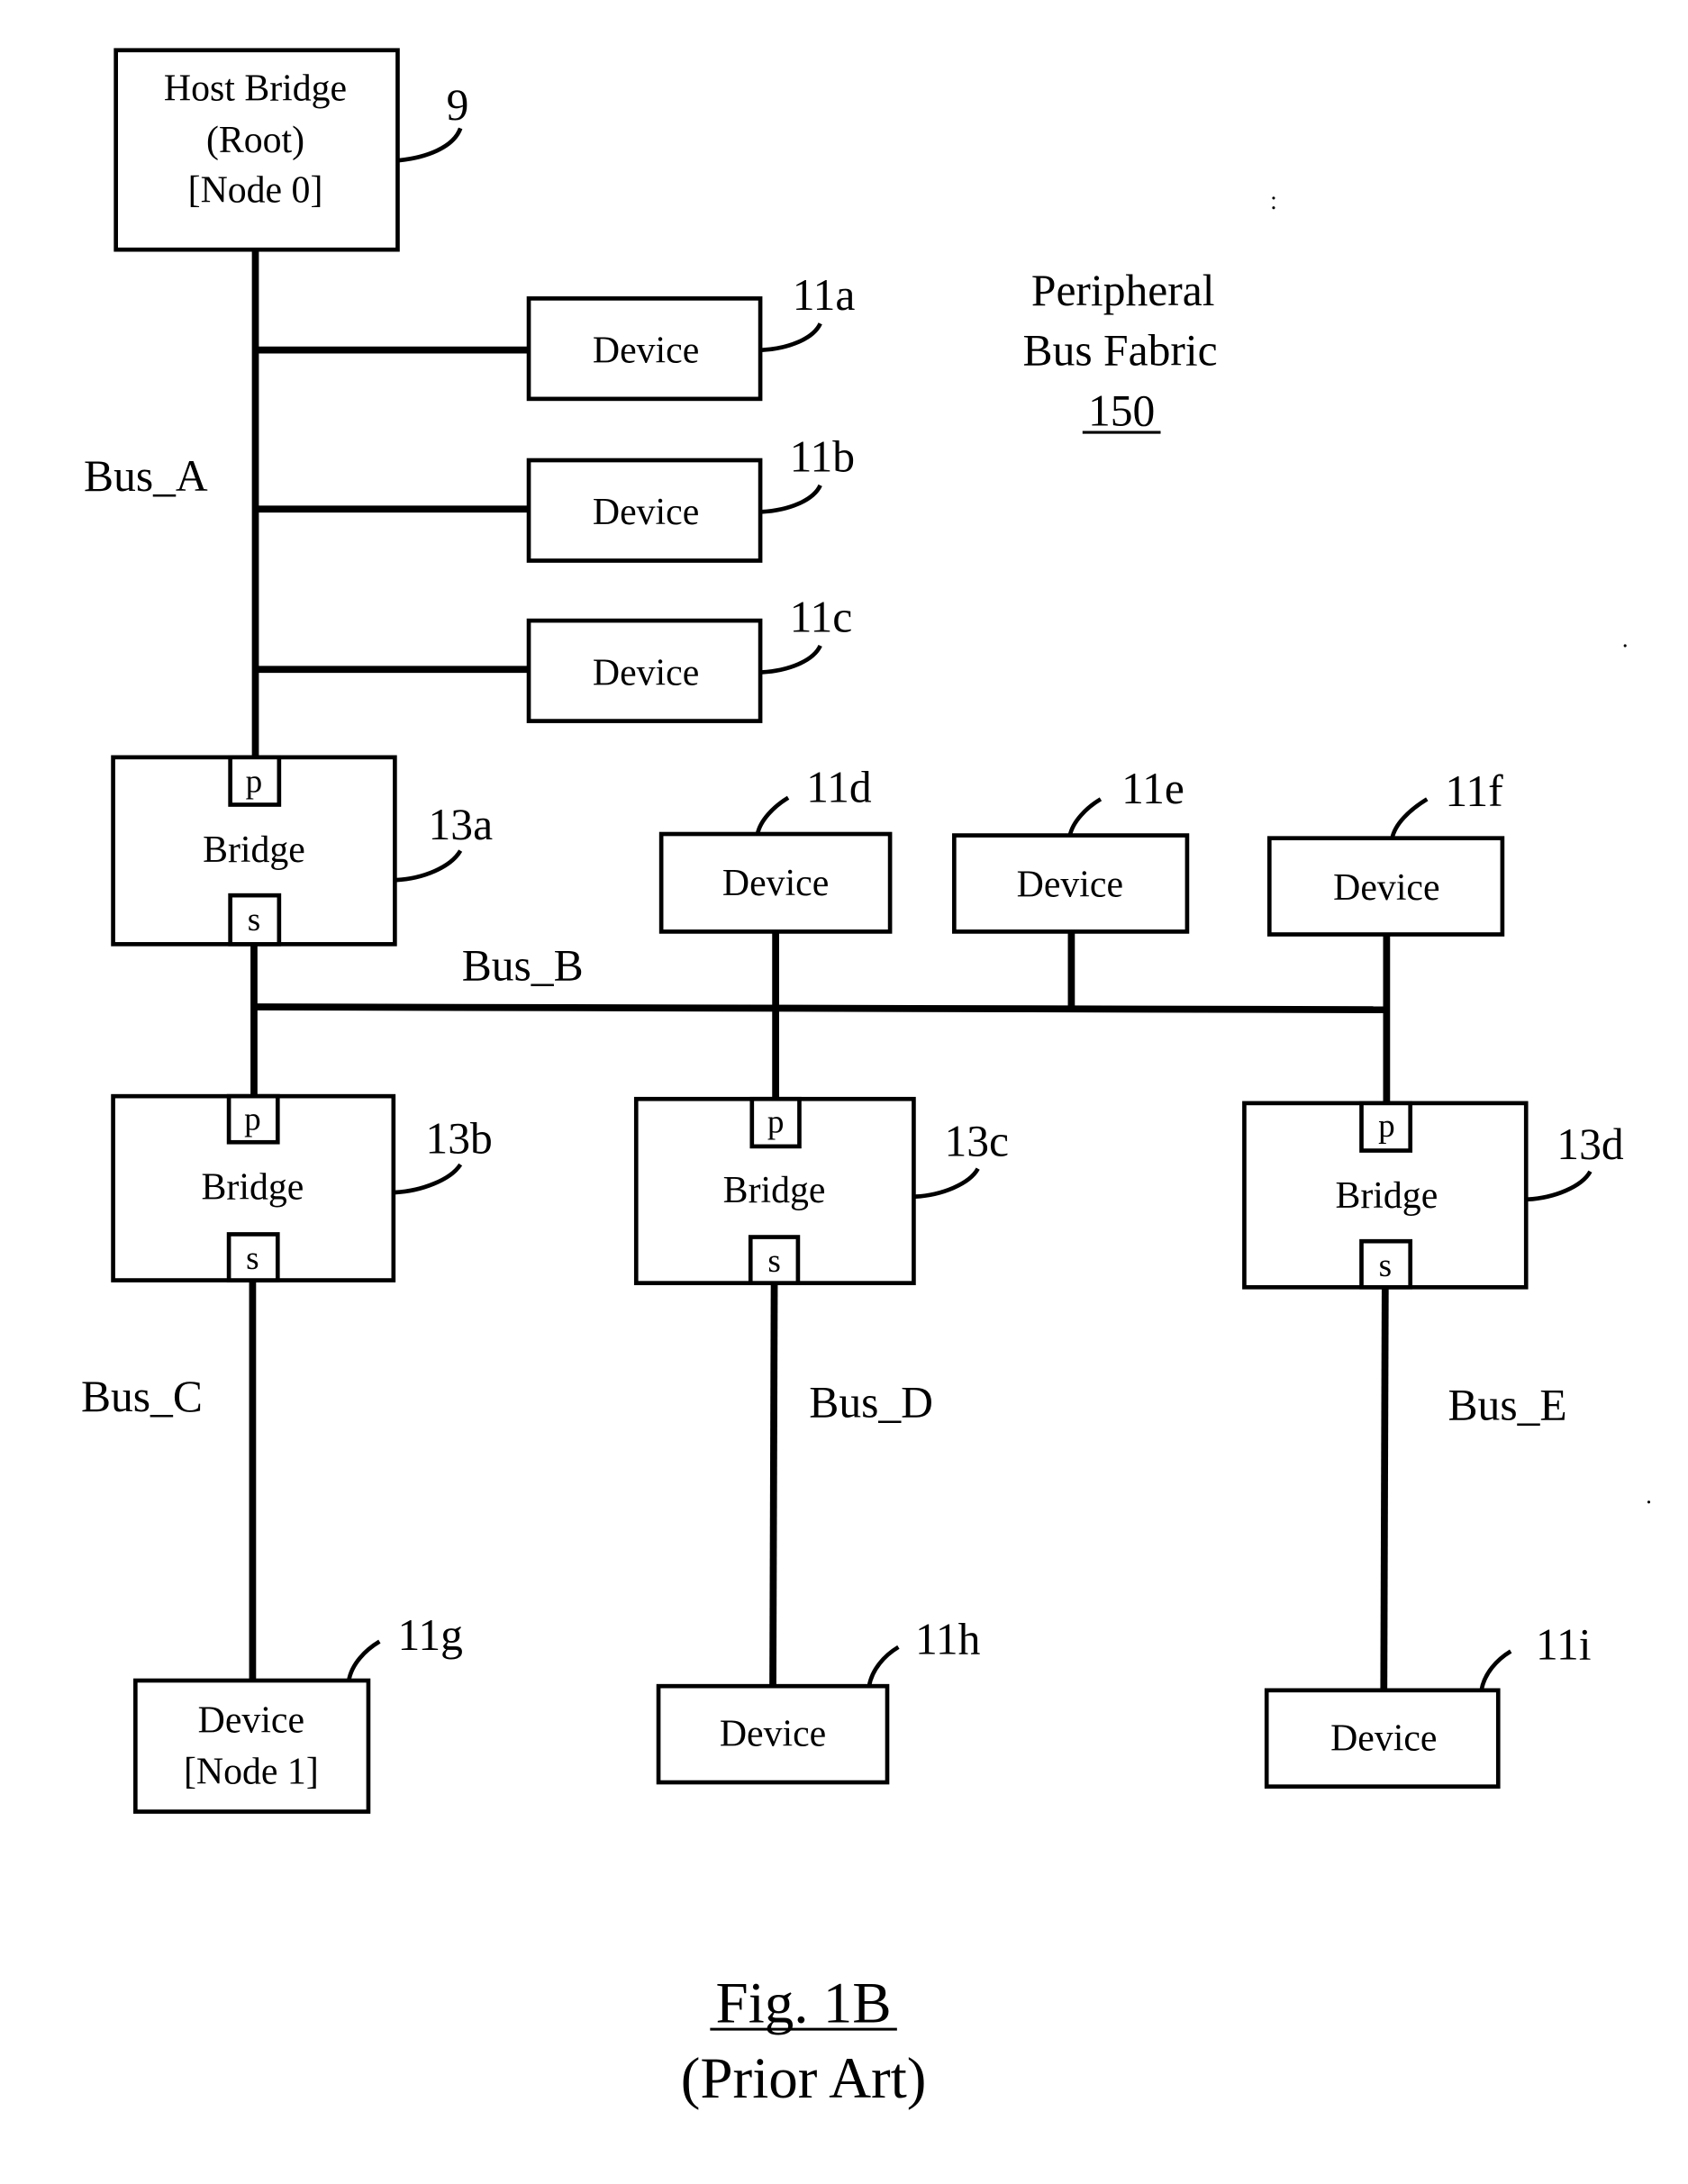  I want to click on device-11b: Device, so click(644, 511).